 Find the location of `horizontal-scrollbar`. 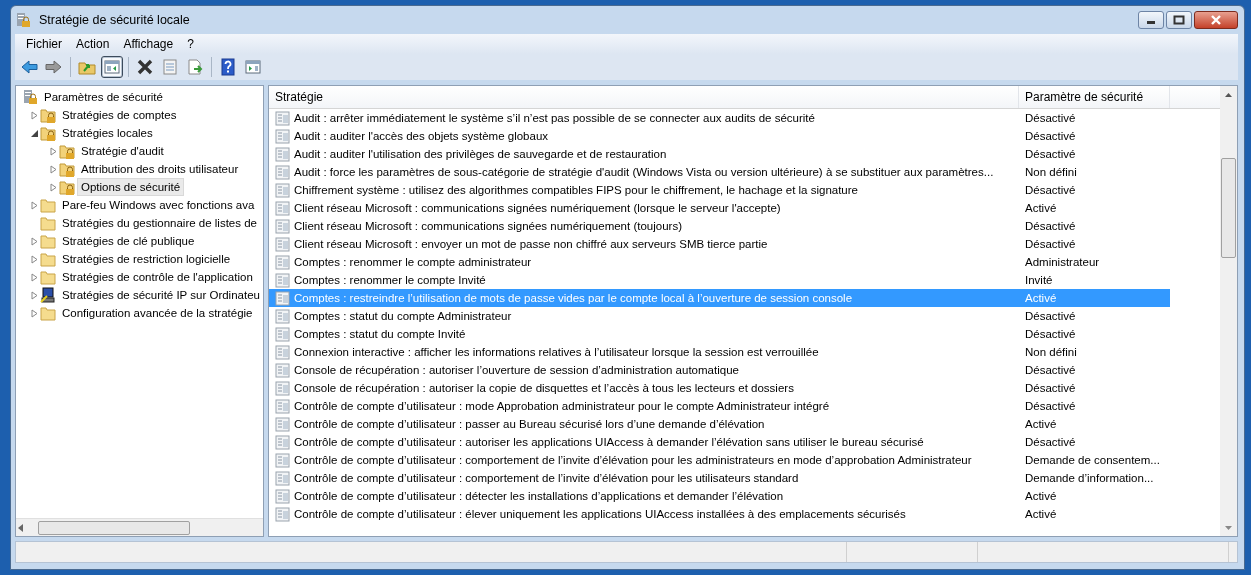

horizontal-scrollbar is located at coordinates (139, 527).